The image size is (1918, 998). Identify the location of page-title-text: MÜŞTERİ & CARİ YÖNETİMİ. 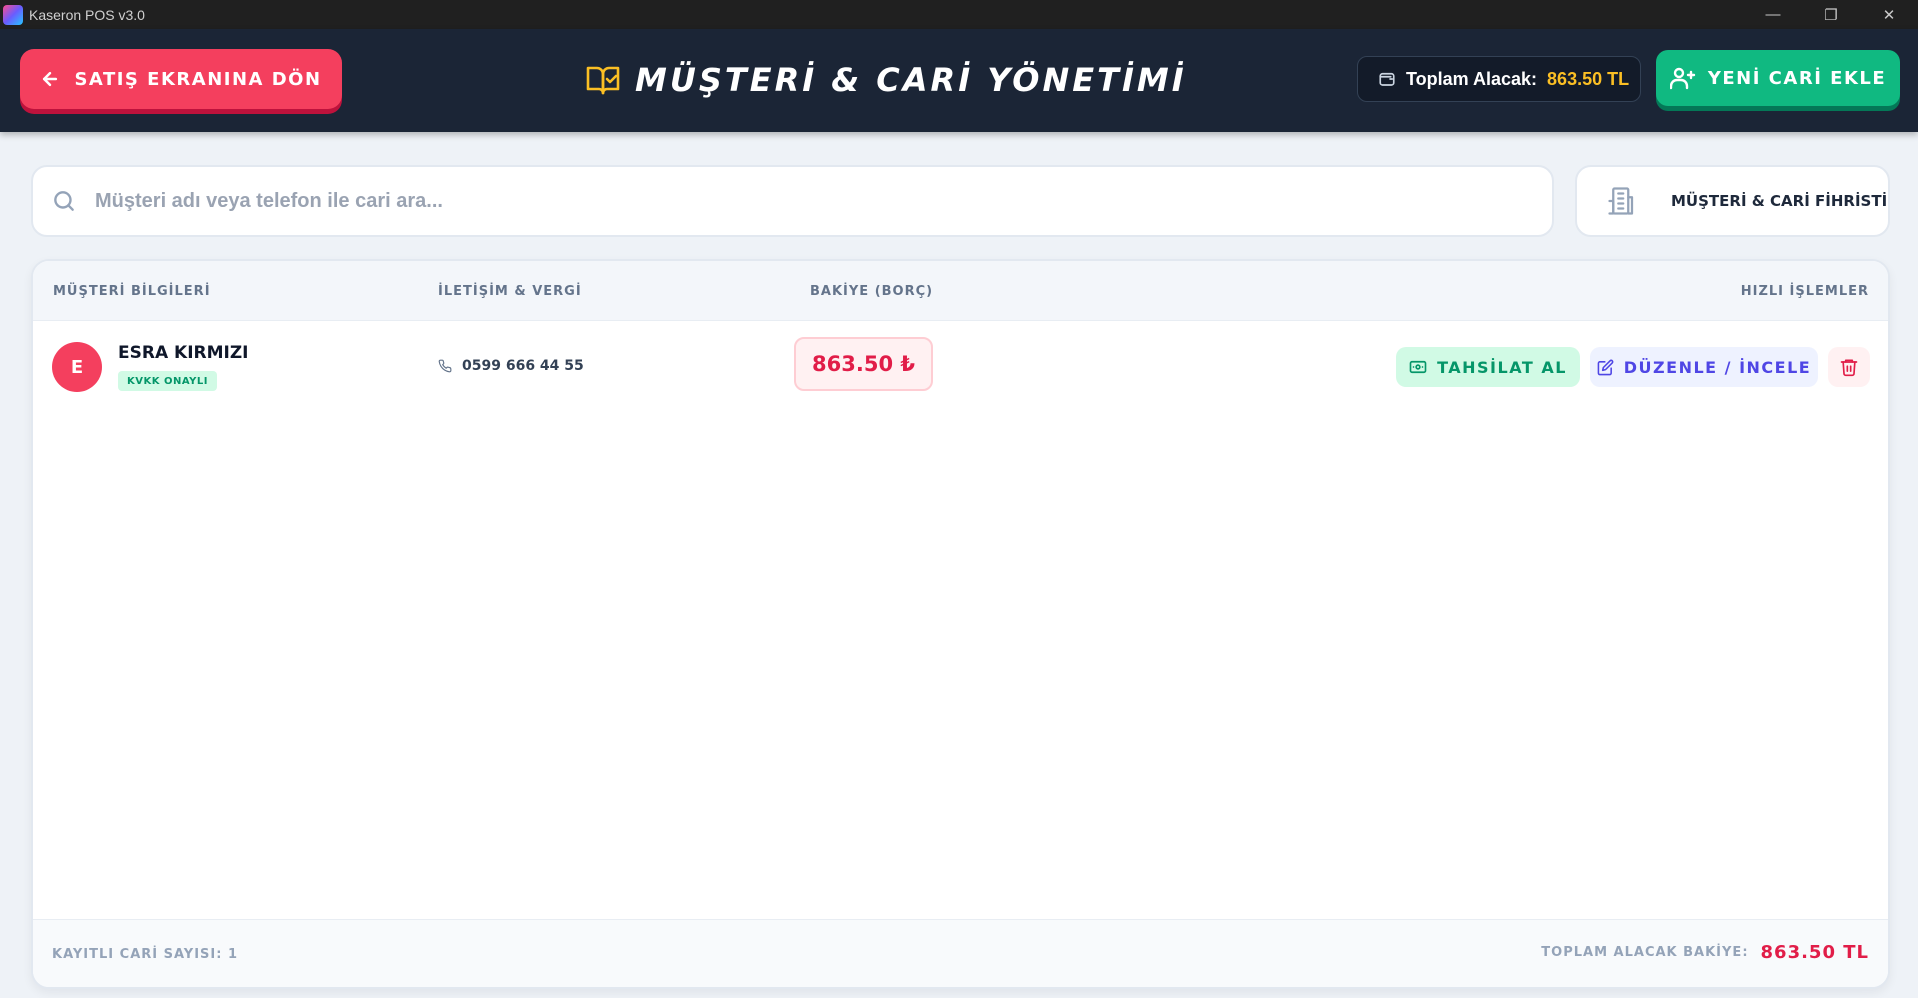
(911, 80).